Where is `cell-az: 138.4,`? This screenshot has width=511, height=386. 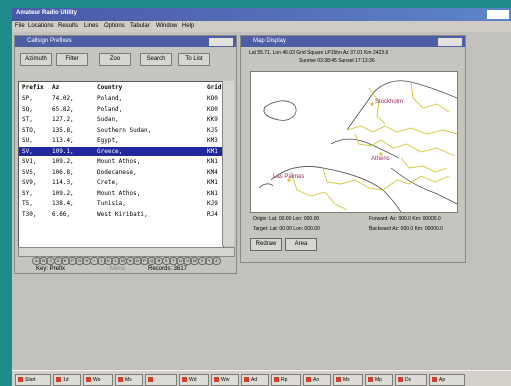 cell-az: 138.4, is located at coordinates (63, 203).